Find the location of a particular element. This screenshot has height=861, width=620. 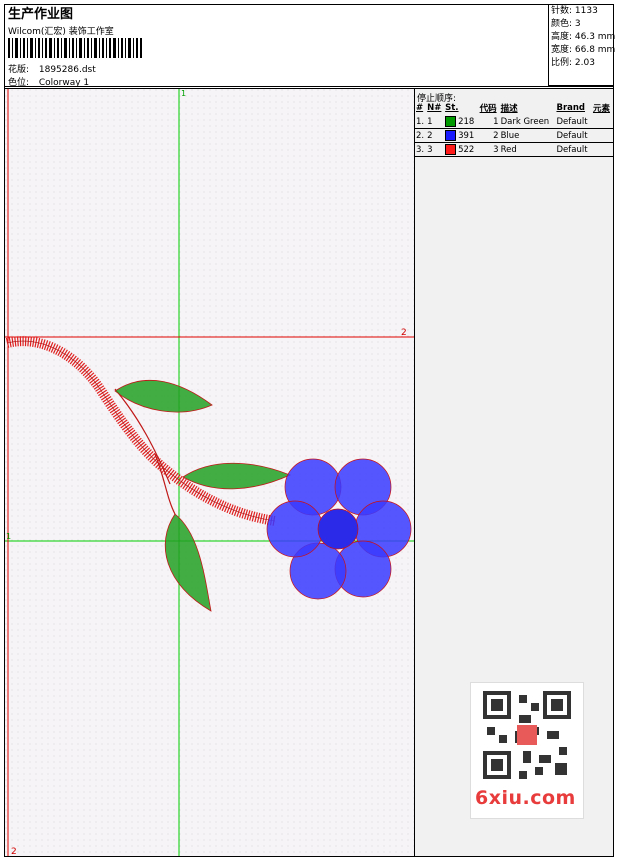

col-stitches: St. is located at coordinates (452, 108).